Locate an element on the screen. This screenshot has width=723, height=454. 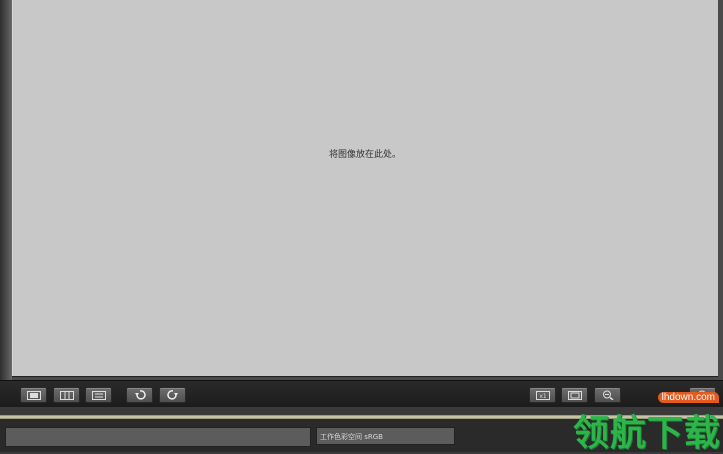
actual-size-icon: x1 is located at coordinates (542, 395).